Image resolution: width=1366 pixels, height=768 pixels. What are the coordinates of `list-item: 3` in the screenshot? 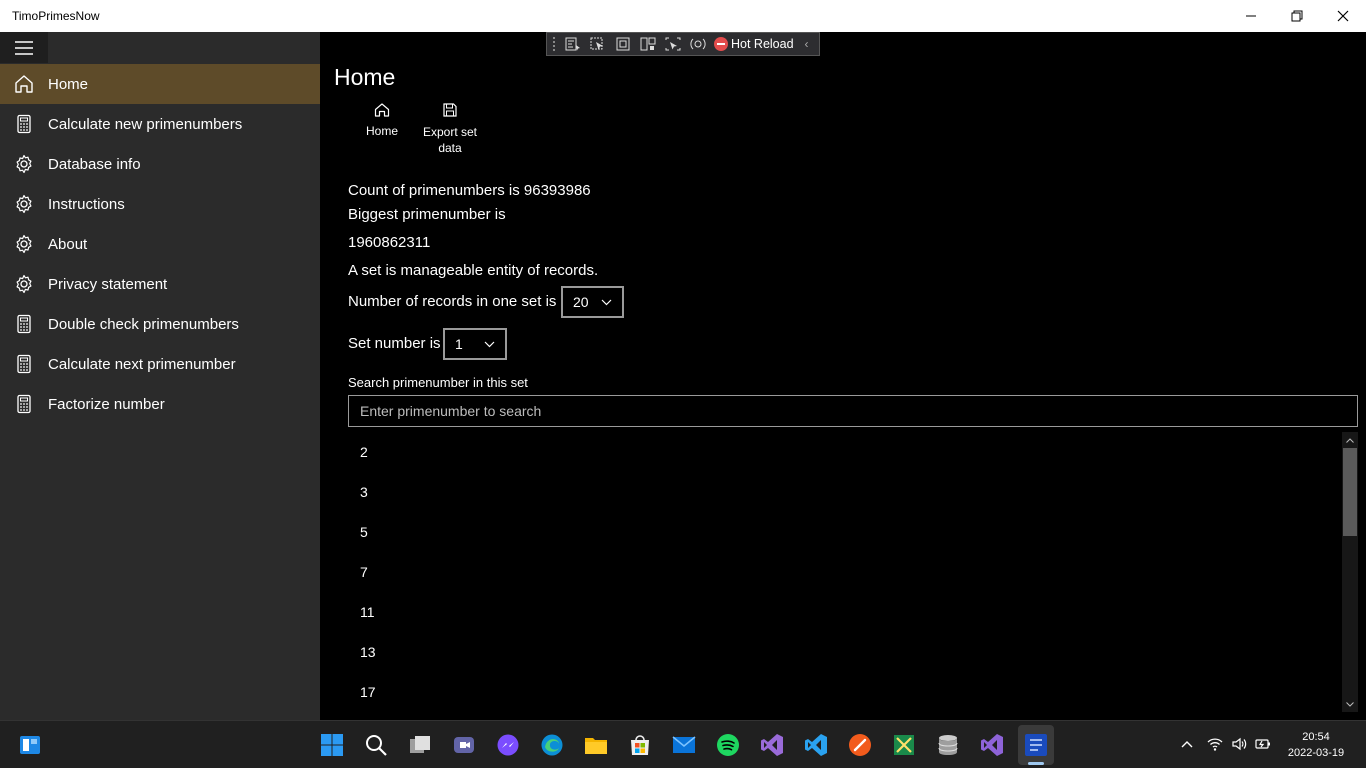 It's located at (843, 492).